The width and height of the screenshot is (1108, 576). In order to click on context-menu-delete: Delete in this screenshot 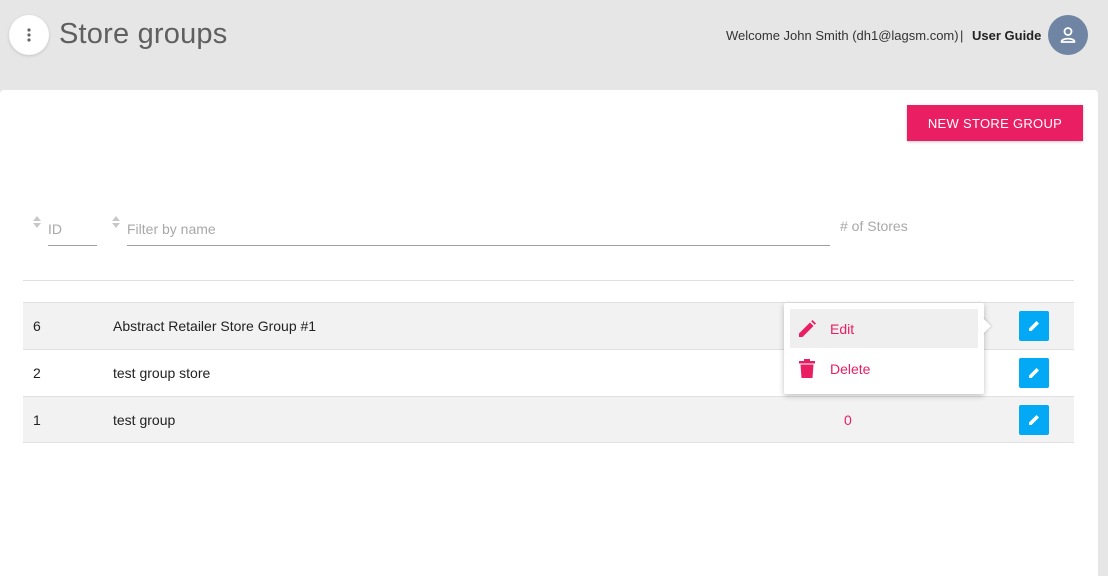, I will do `click(884, 368)`.